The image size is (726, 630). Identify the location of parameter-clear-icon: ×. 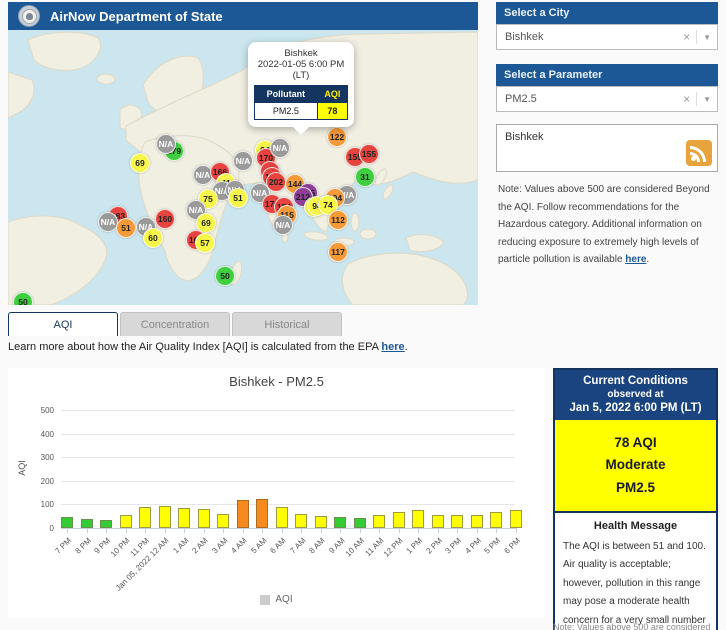
(686, 99).